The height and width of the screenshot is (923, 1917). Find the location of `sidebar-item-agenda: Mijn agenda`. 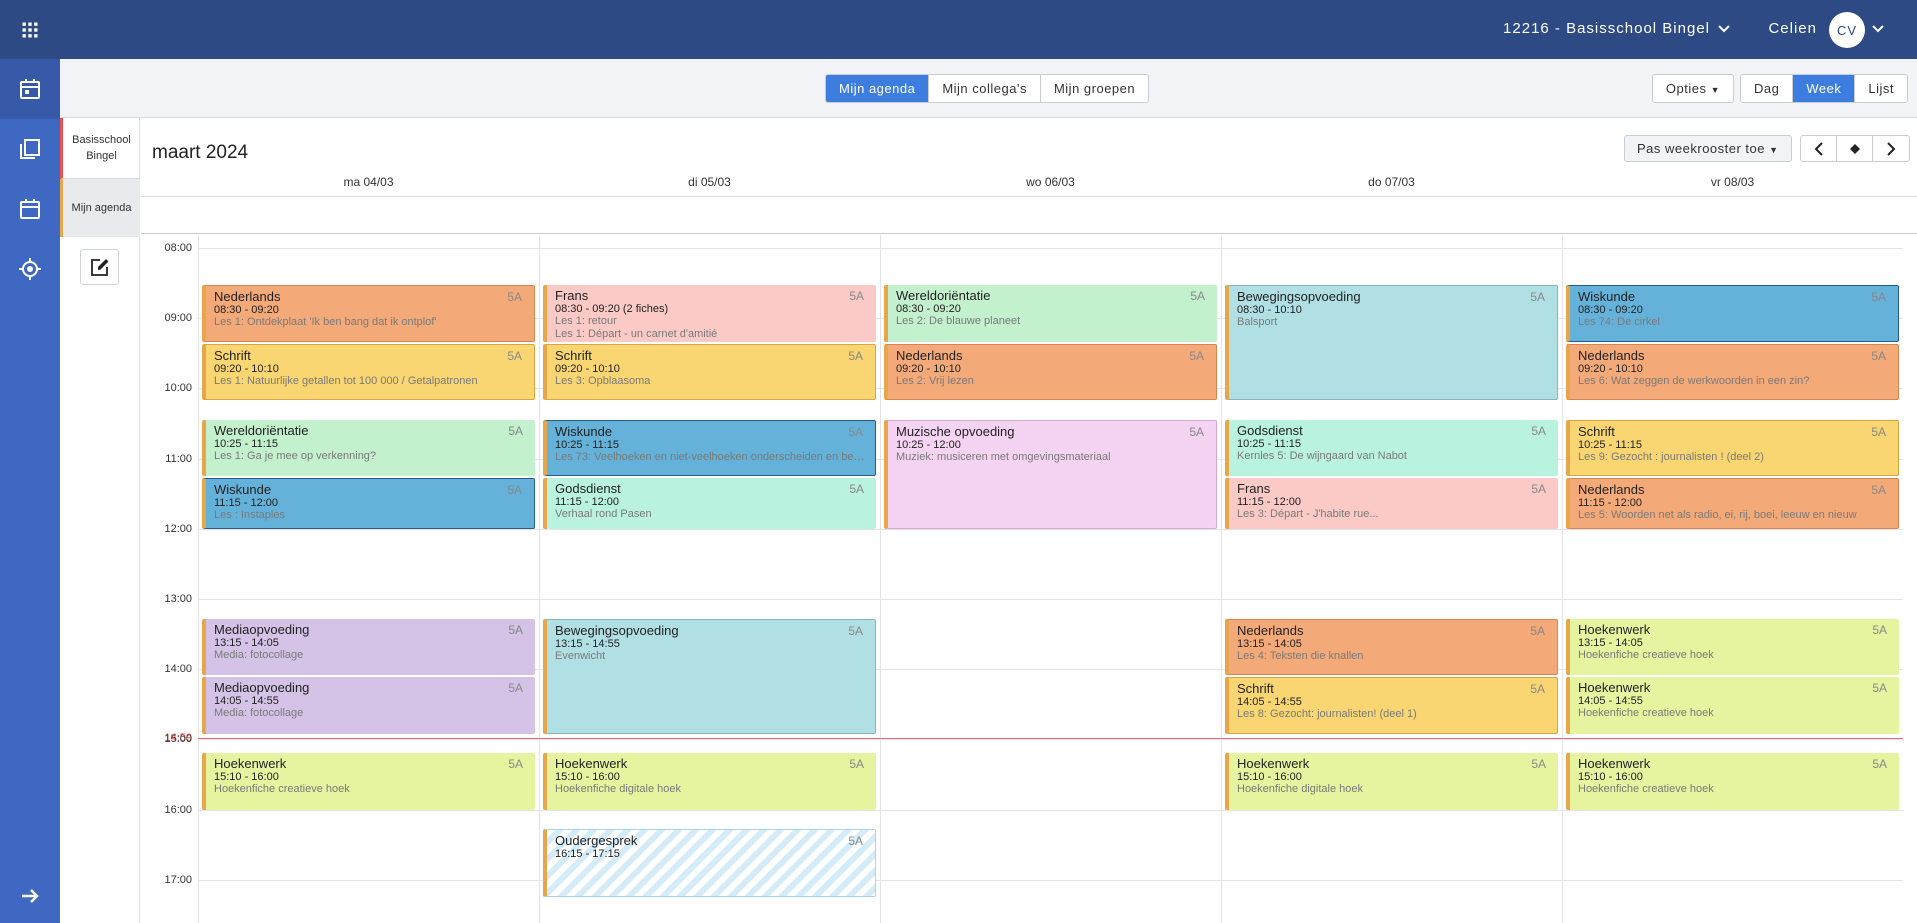

sidebar-item-agenda: Mijn agenda is located at coordinates (100, 208).